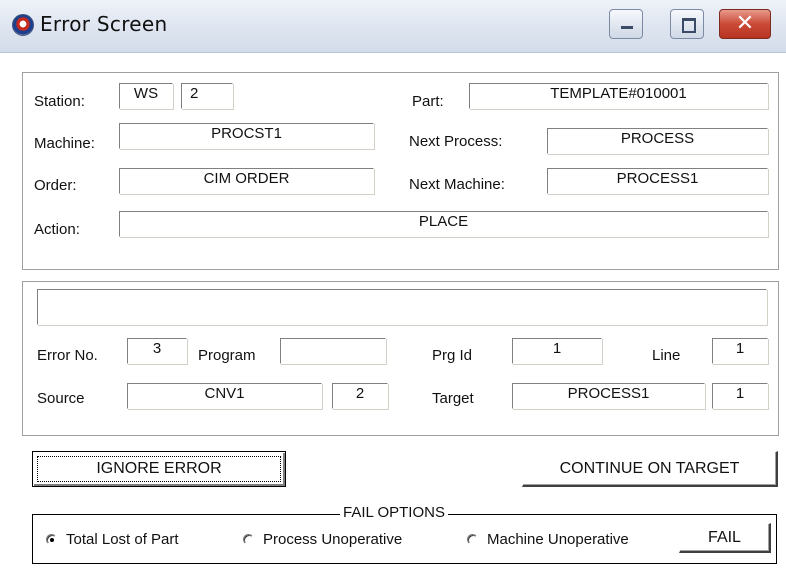 This screenshot has width=786, height=584. Describe the element at coordinates (557, 351) in the screenshot. I see `prg-id-field: 1` at that location.